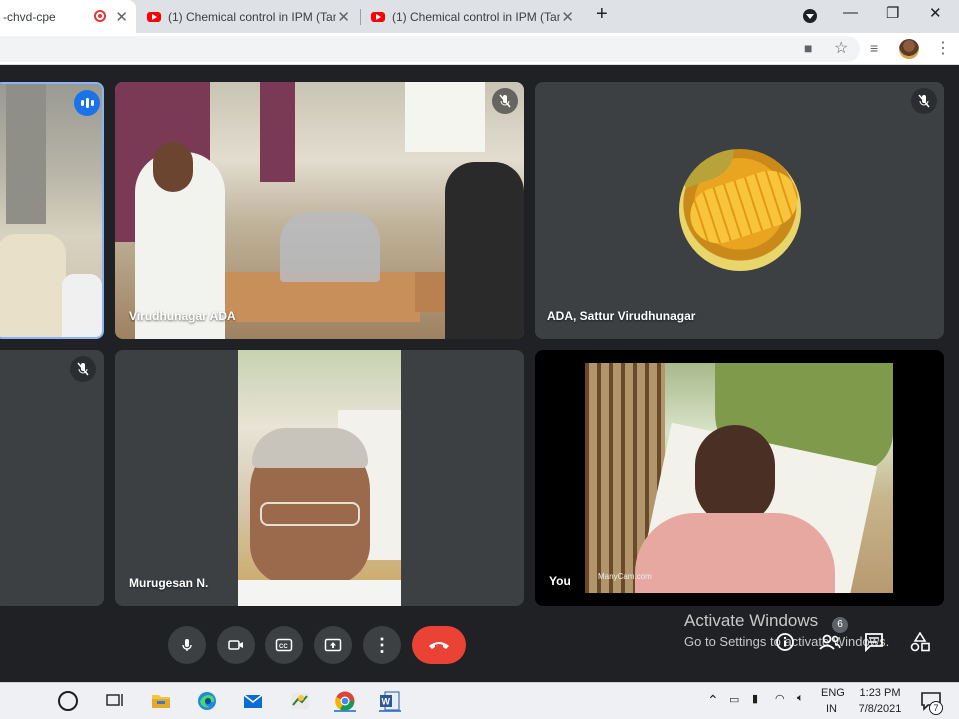 Image resolution: width=959 pixels, height=719 pixels. Describe the element at coordinates (479, 700) in the screenshot. I see `windows-taskbar: W ⌃ ▭ ▮ ◠ 🔈︎ ENG IN 1:23 PM 7/8/2021 7` at that location.